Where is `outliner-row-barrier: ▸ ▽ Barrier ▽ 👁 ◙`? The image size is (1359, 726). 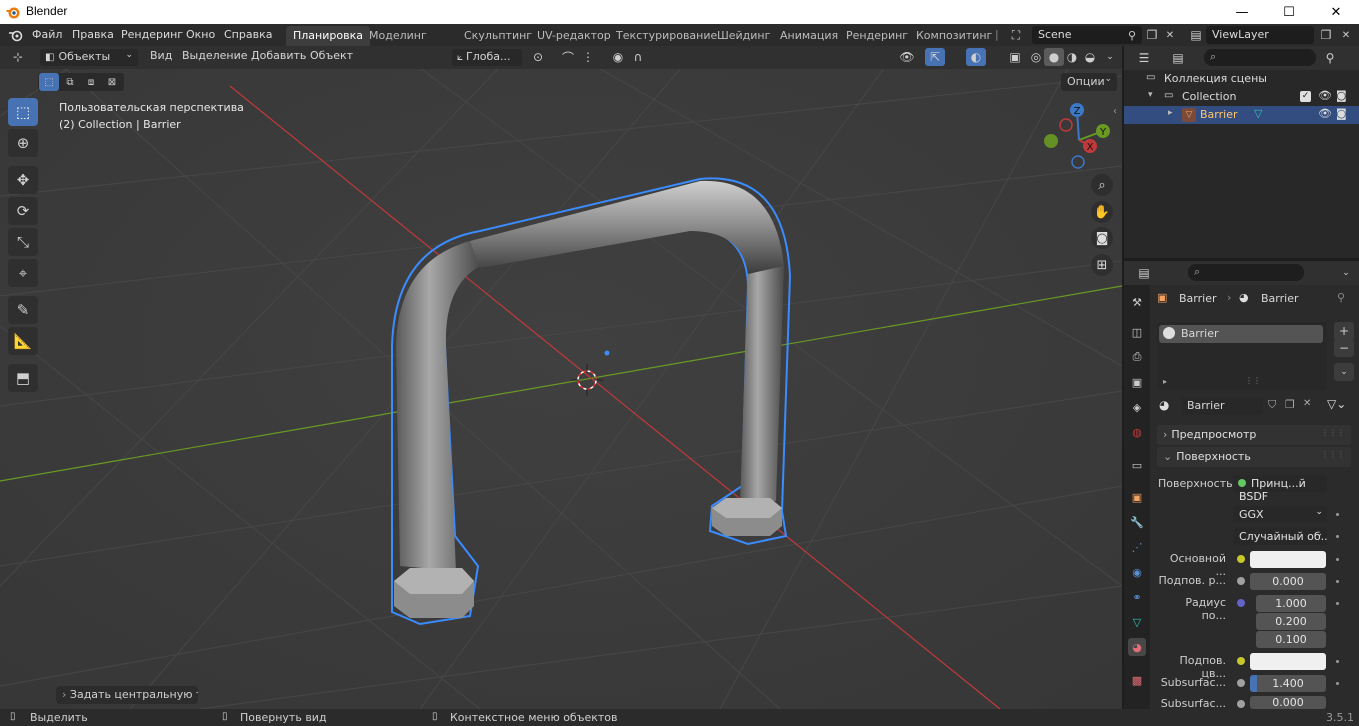
outliner-row-barrier: ▸ ▽ Barrier ▽ 👁 ◙ is located at coordinates (1241, 115).